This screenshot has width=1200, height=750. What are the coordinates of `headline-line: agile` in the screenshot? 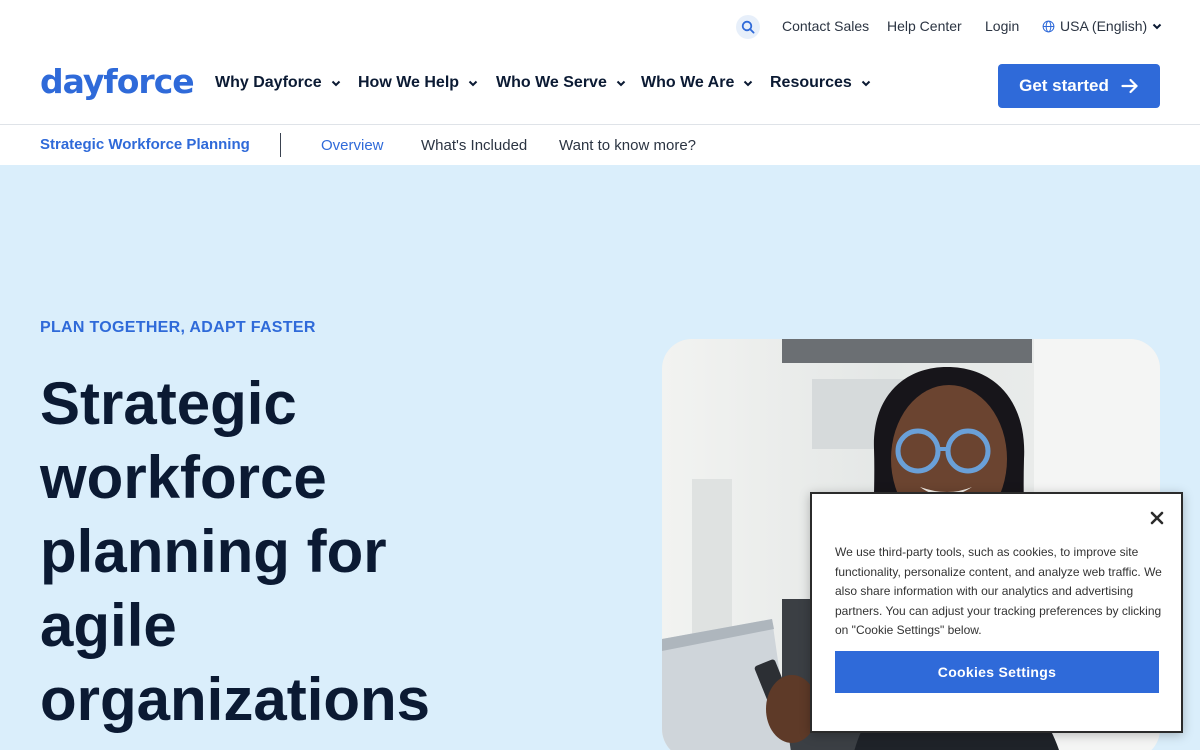 It's located at (108, 625).